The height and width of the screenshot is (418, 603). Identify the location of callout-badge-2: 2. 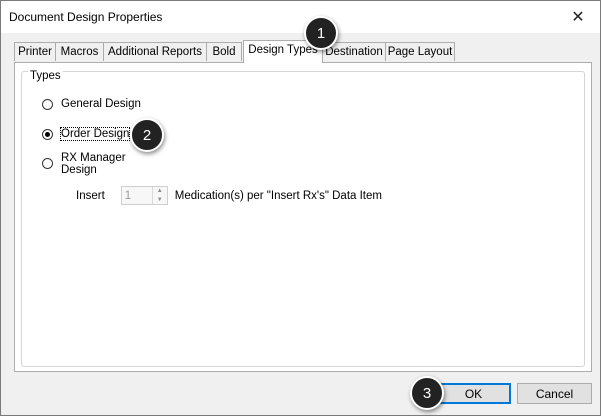
(147, 135).